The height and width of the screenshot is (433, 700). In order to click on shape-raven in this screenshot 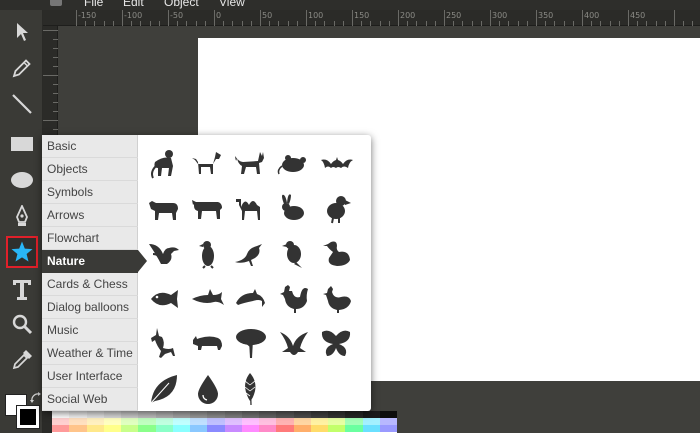, I will do `click(293, 253)`.